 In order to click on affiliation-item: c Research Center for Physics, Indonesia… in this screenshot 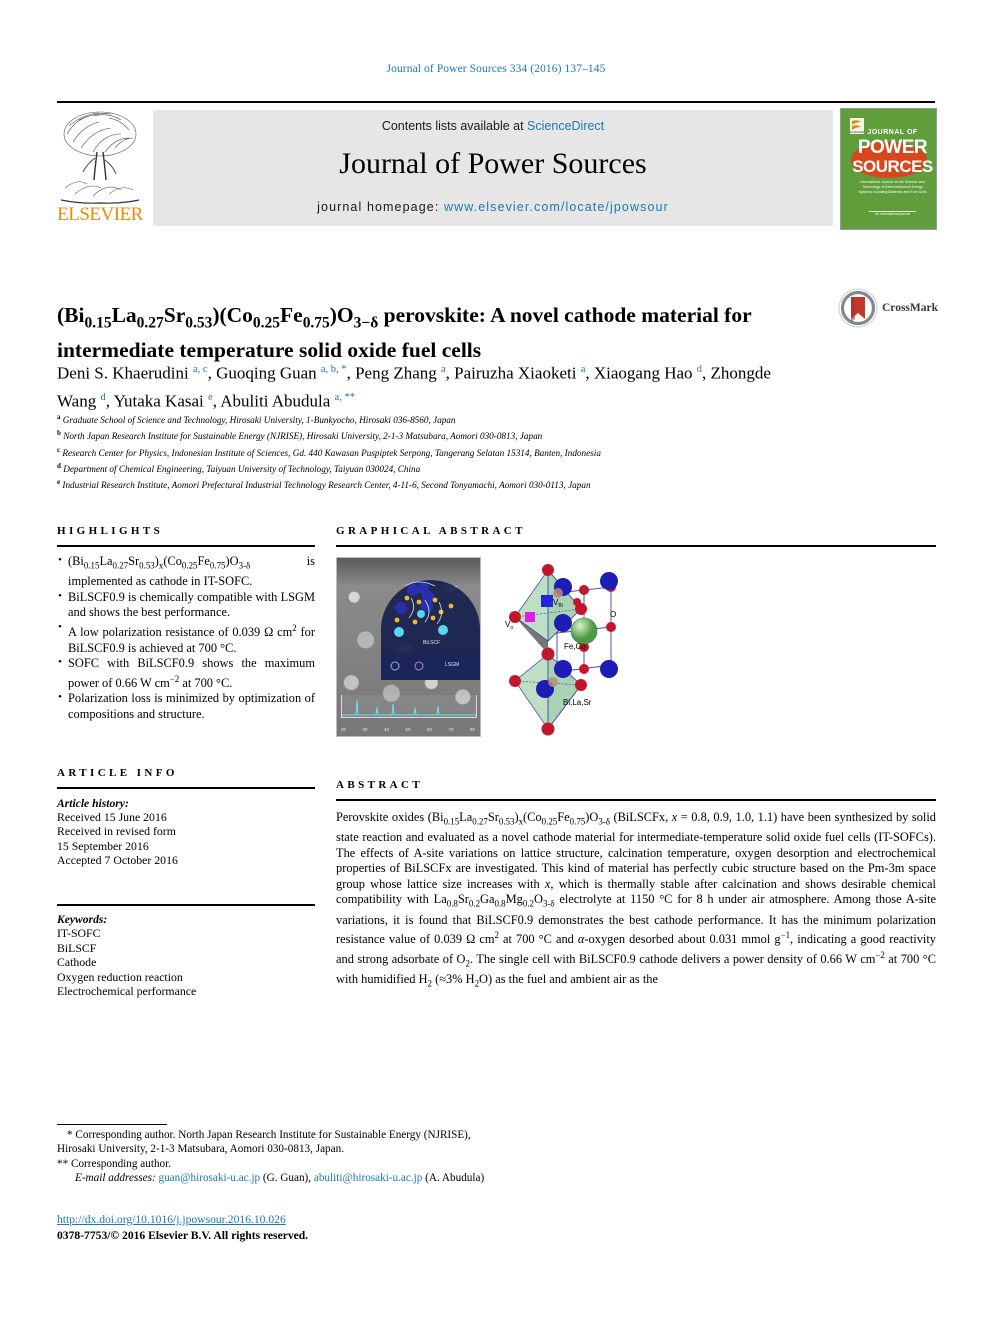, I will do `click(457, 452)`.